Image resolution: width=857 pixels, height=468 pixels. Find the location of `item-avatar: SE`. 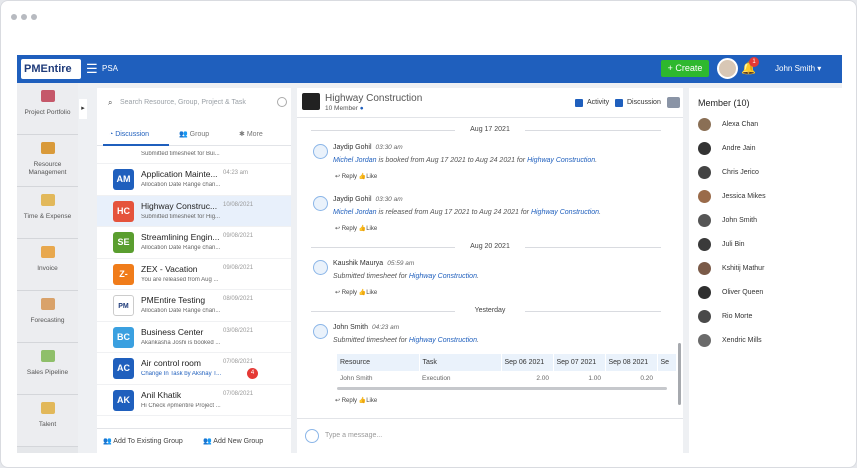

item-avatar: SE is located at coordinates (123, 242).